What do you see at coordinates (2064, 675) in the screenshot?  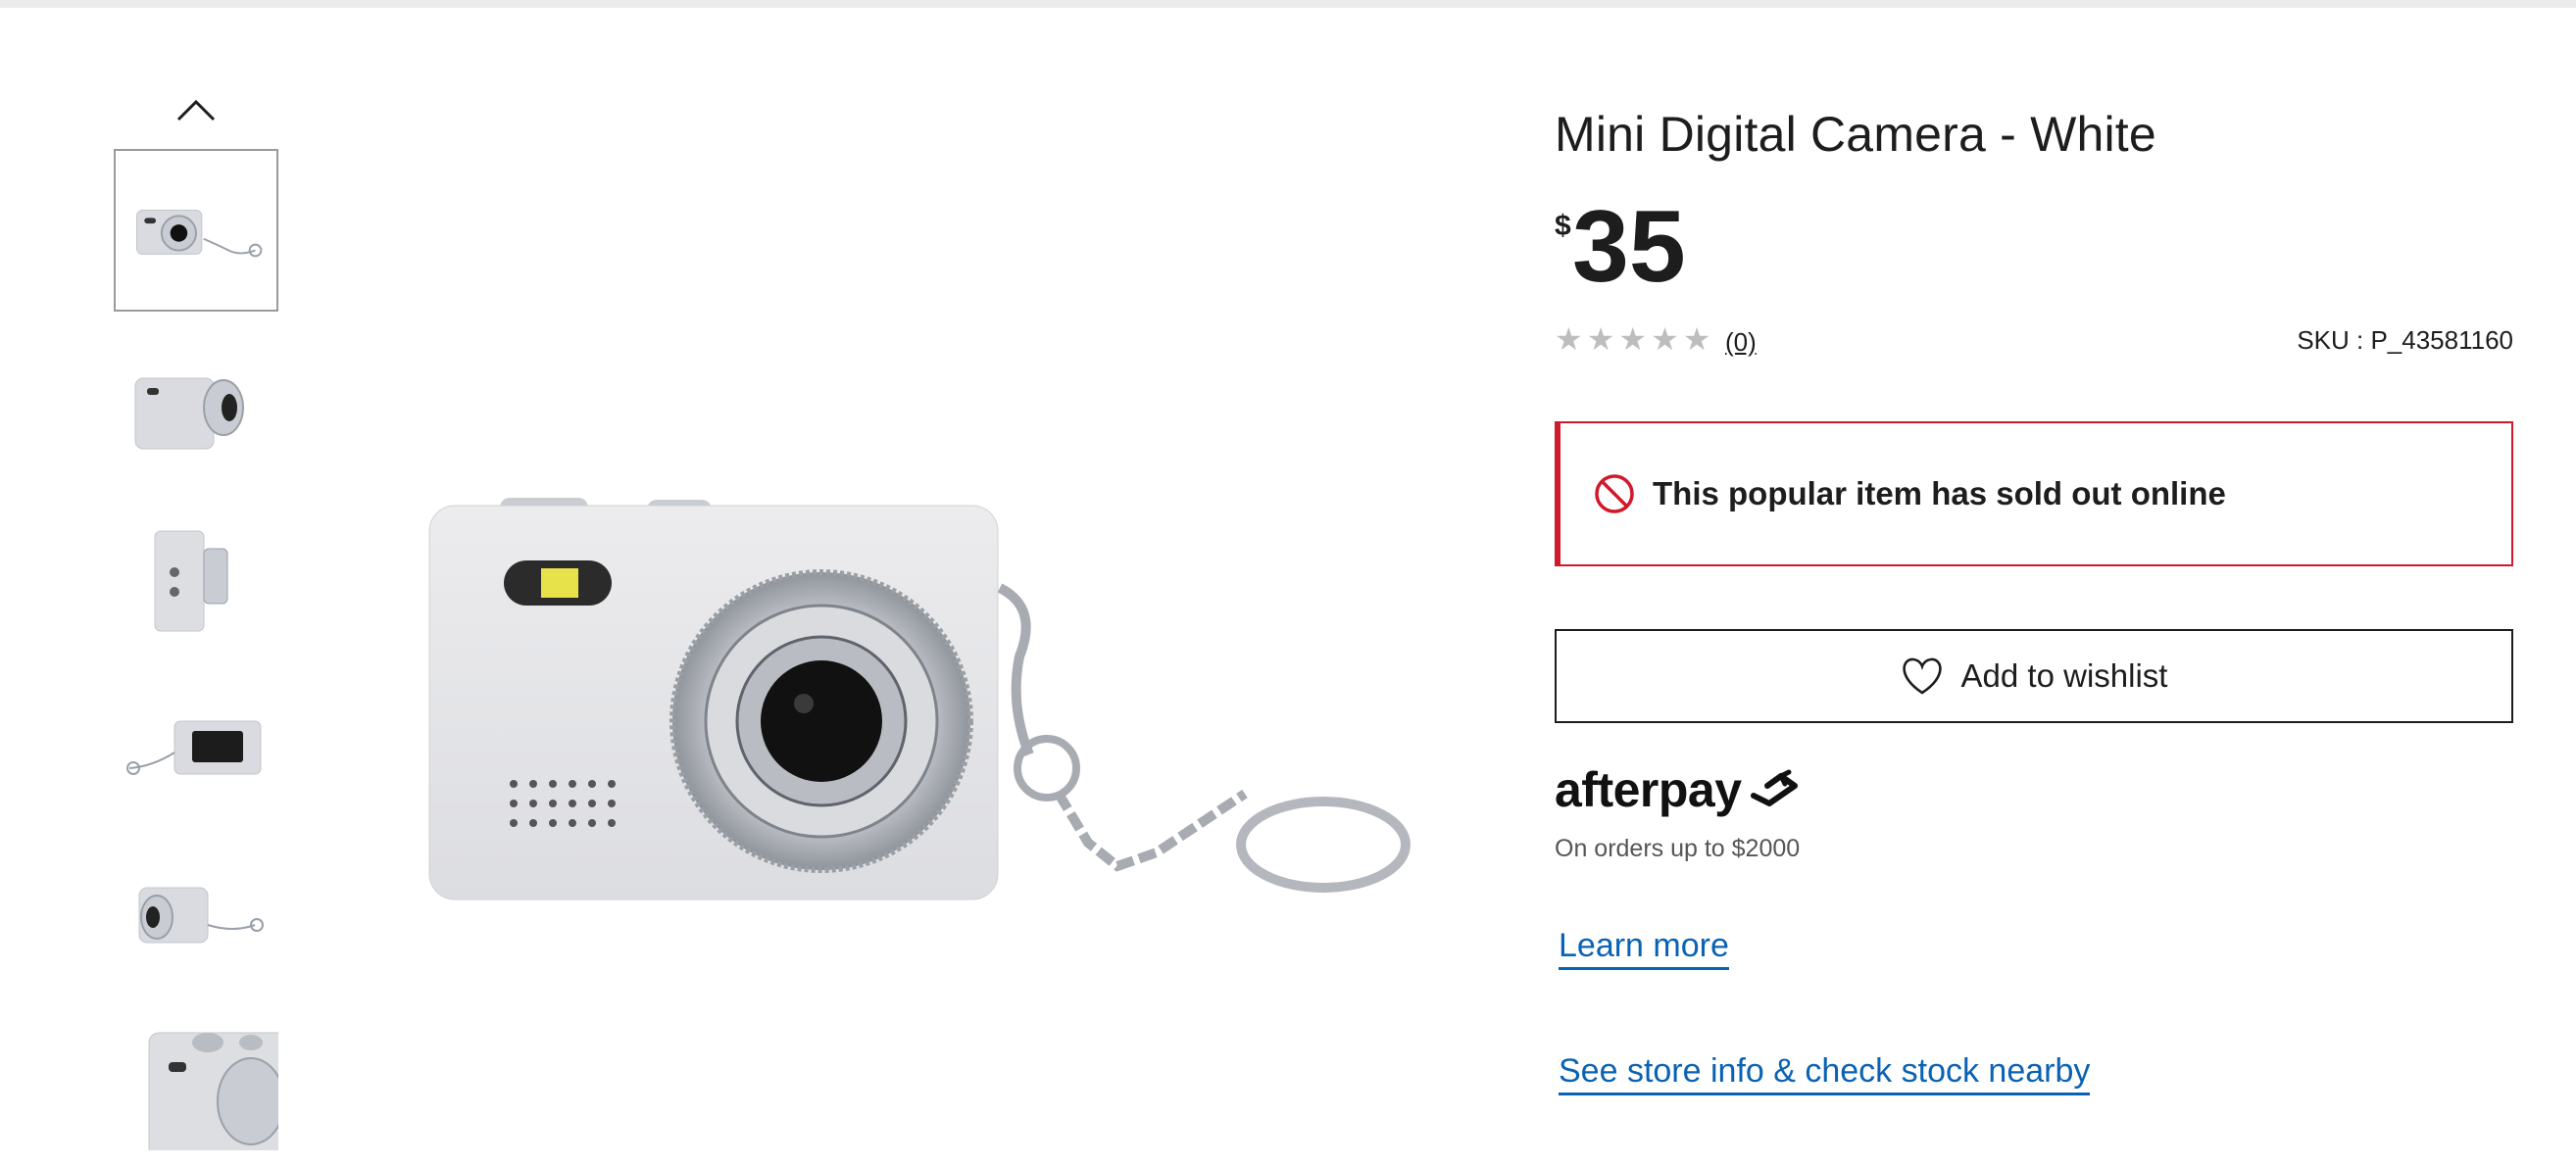 I see `wishlist-label: Add to wishlist` at bounding box center [2064, 675].